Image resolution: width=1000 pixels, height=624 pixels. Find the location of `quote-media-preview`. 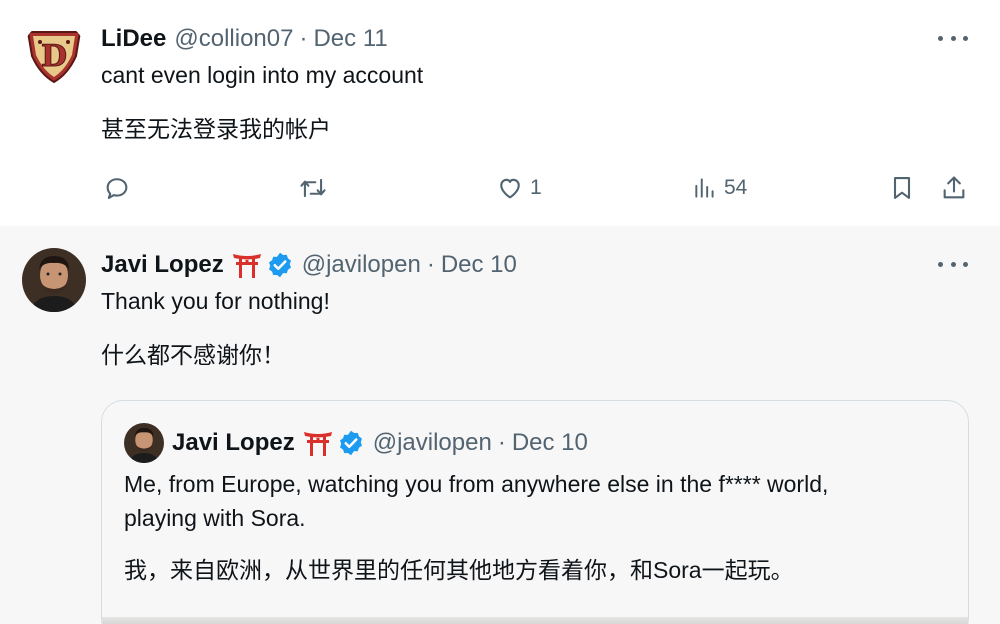

quote-media-preview is located at coordinates (535, 620).